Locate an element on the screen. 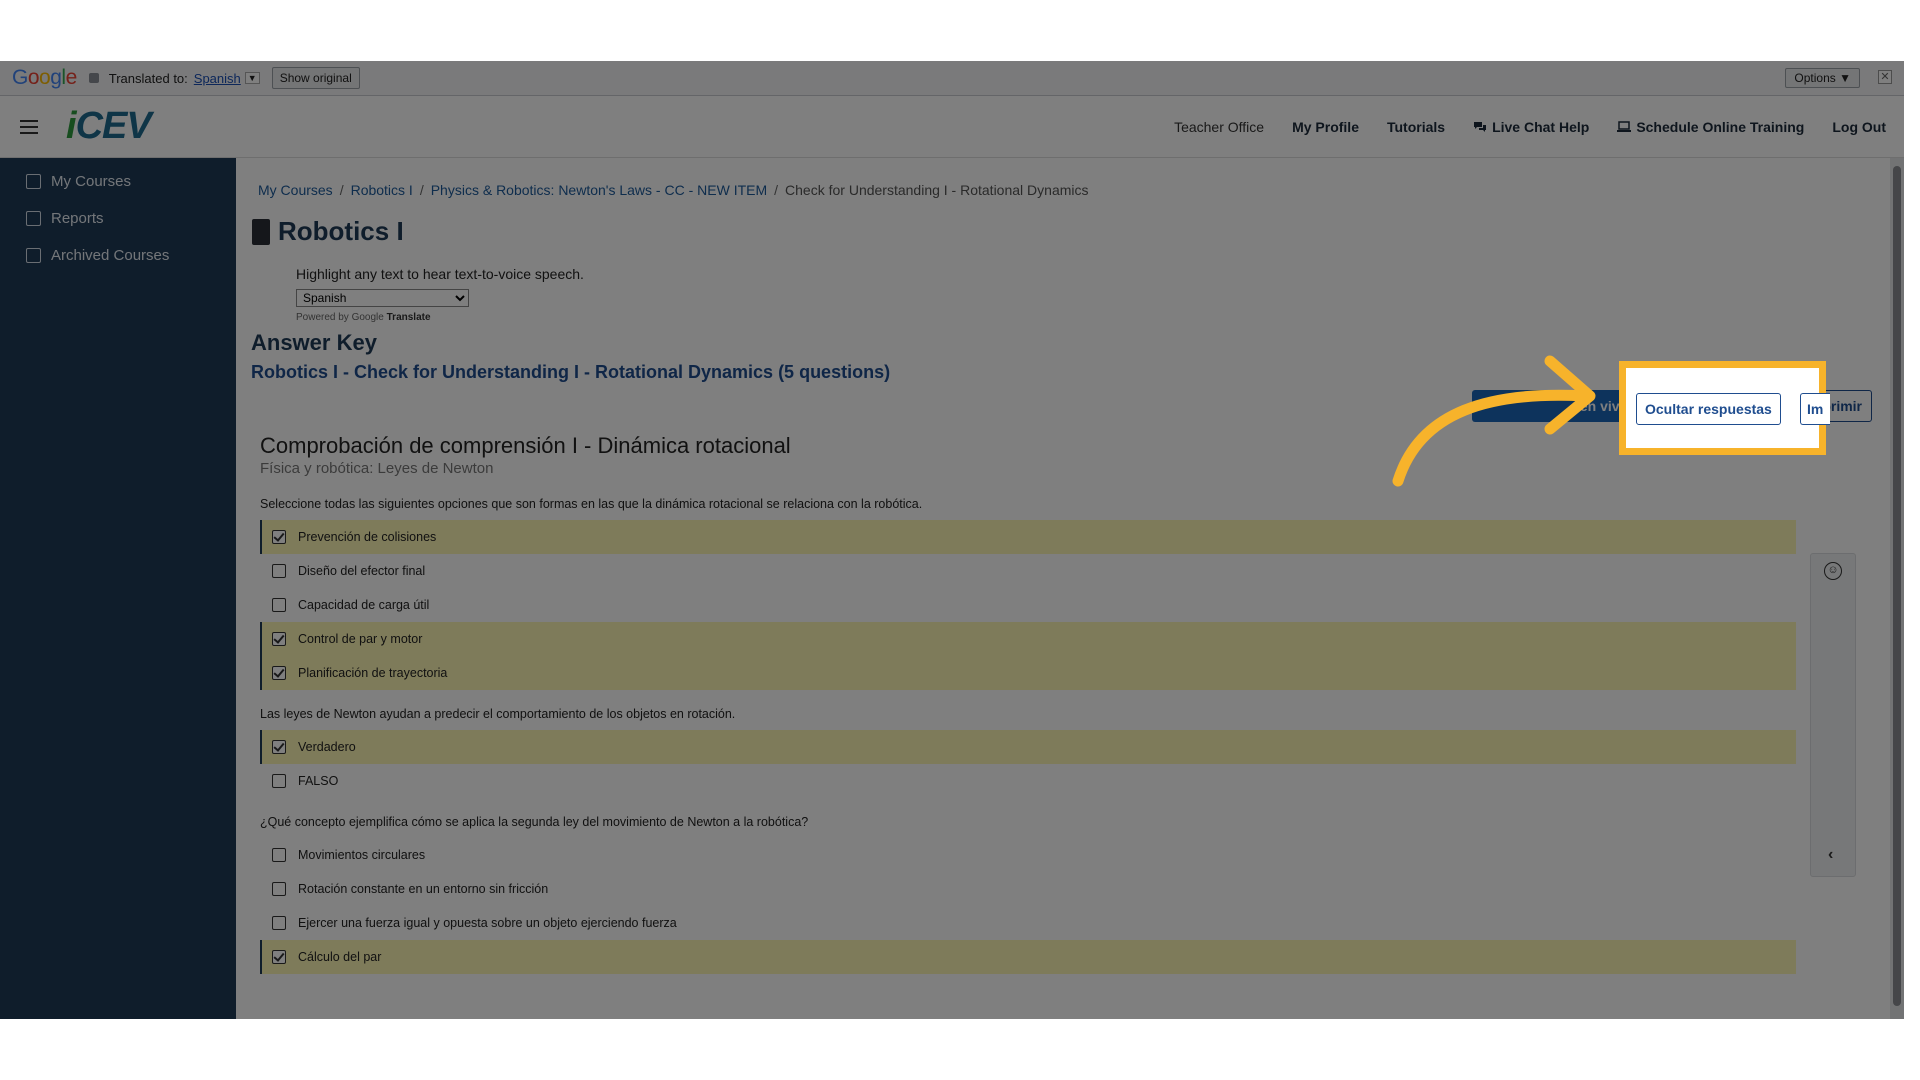 The image size is (1920, 1080). nav-tutorials: Tutorials is located at coordinates (1416, 127).